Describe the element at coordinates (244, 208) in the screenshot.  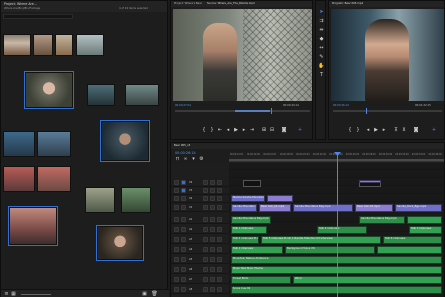
I see `clip-v1a: Sandia Mountain Bkg.mp4` at that location.